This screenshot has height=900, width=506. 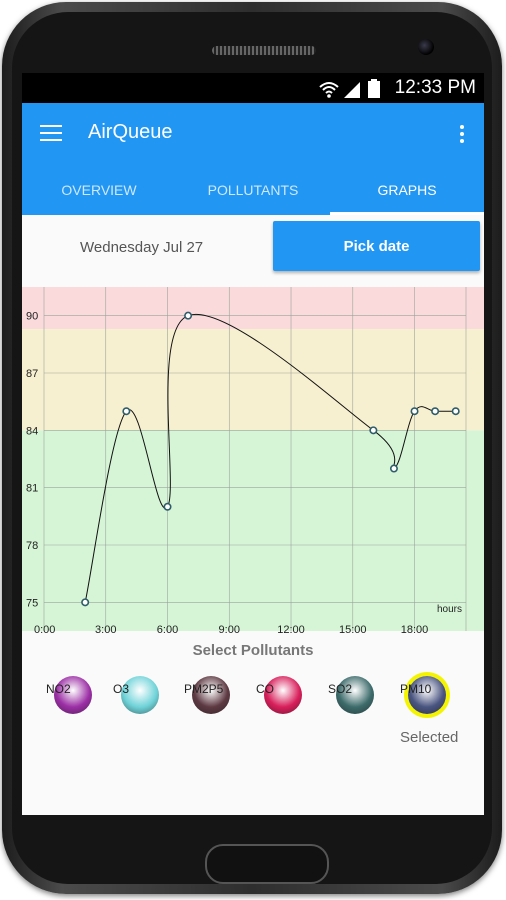 I want to click on x-tick-label: 3:00, so click(x=105, y=630).